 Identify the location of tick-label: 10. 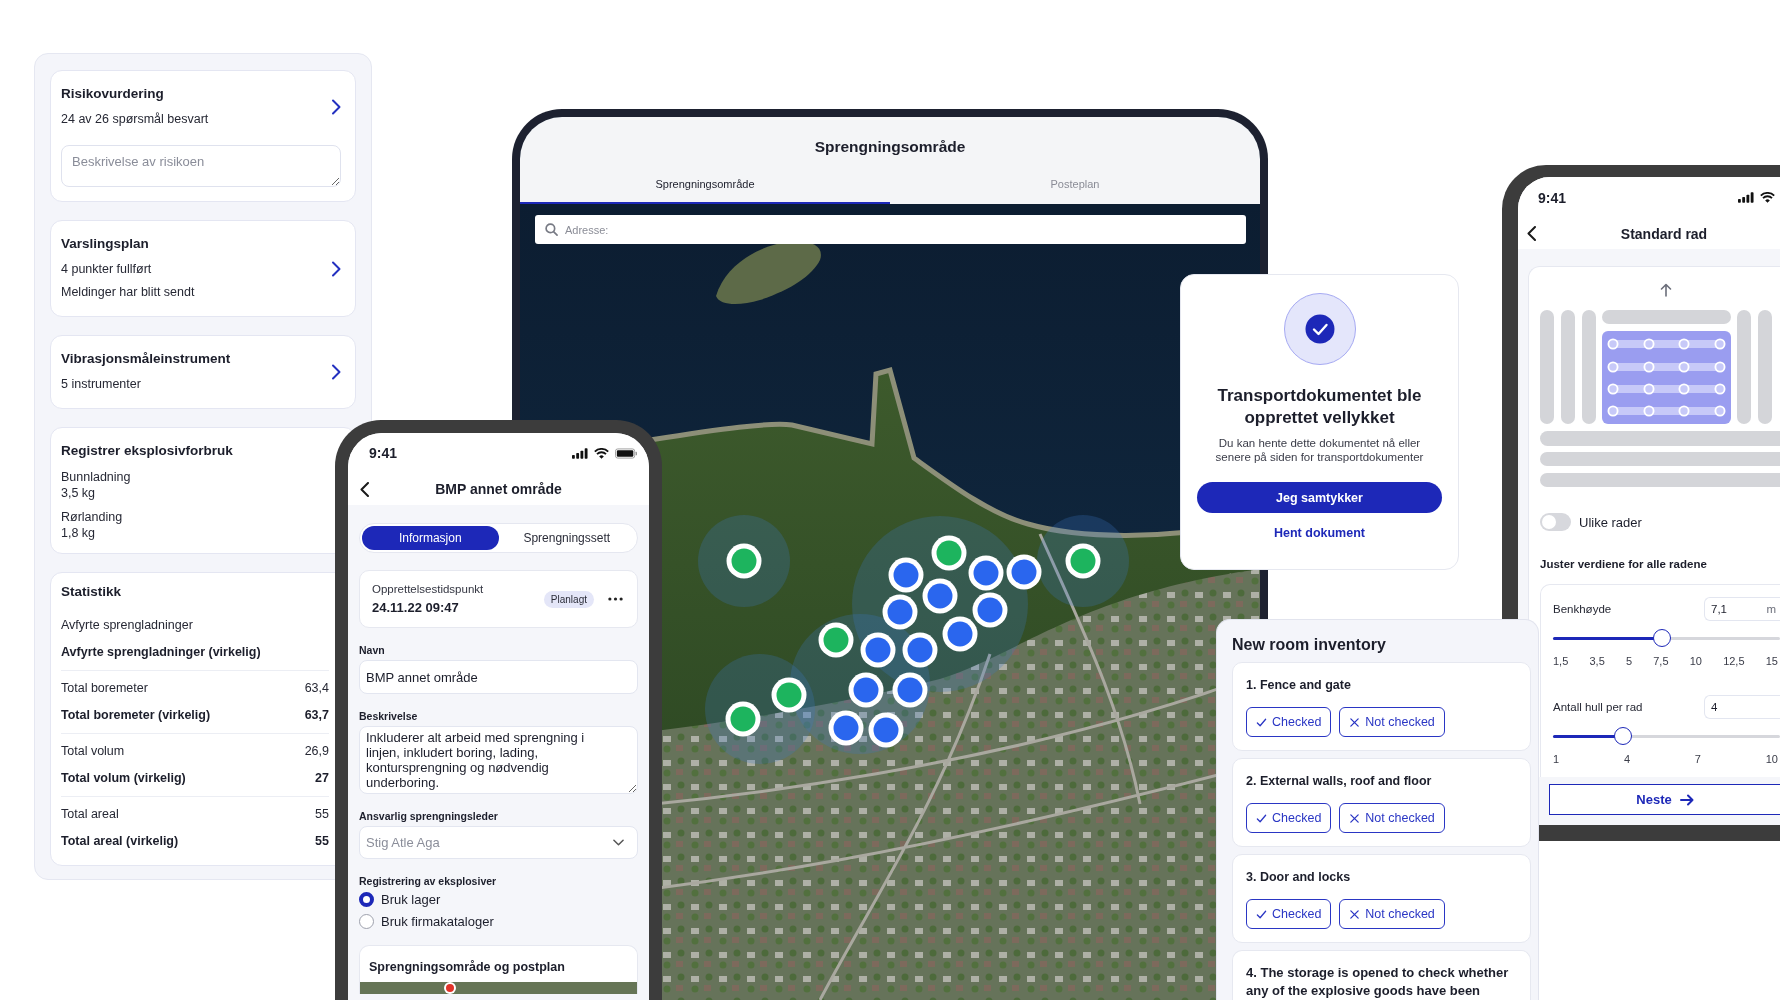
(1695, 661).